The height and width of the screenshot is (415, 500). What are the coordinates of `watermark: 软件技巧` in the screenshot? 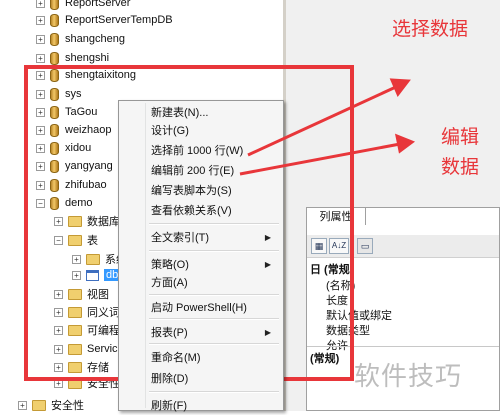 It's located at (408, 377).